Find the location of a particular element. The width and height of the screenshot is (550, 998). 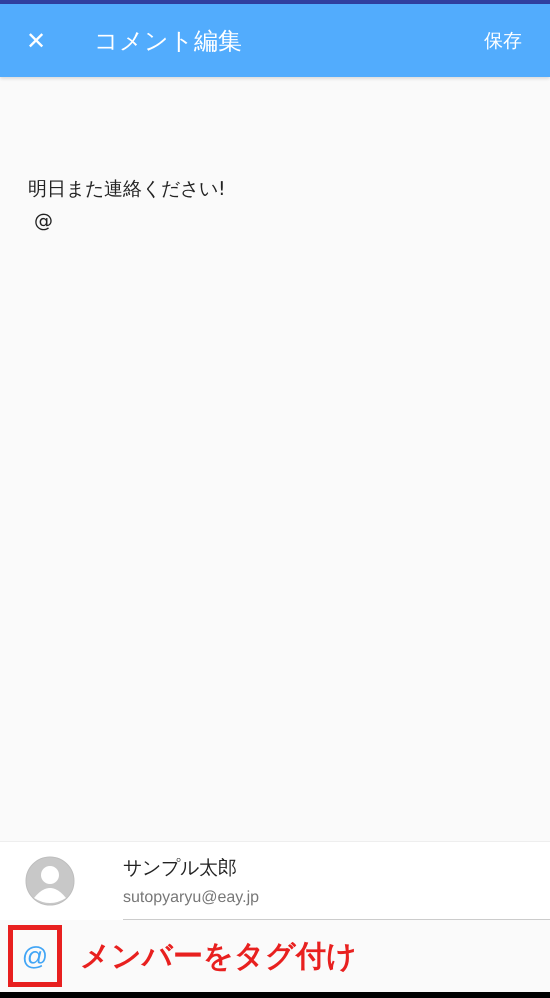

save-button: 保存 is located at coordinates (503, 41).